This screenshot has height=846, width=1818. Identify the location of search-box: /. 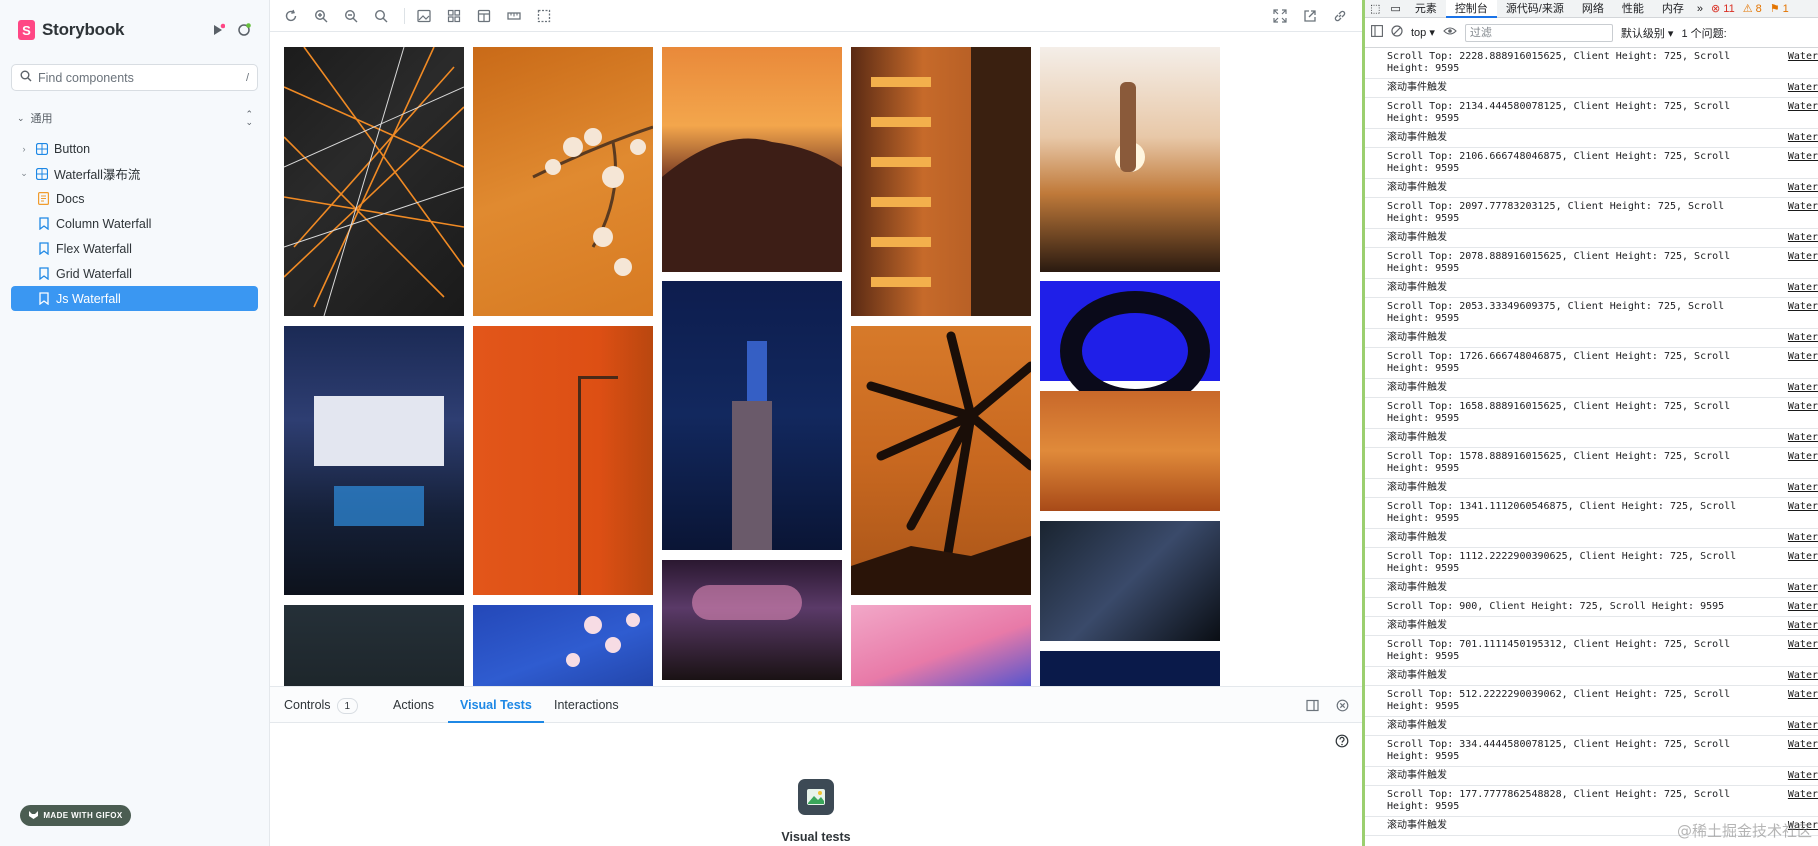
(134, 77).